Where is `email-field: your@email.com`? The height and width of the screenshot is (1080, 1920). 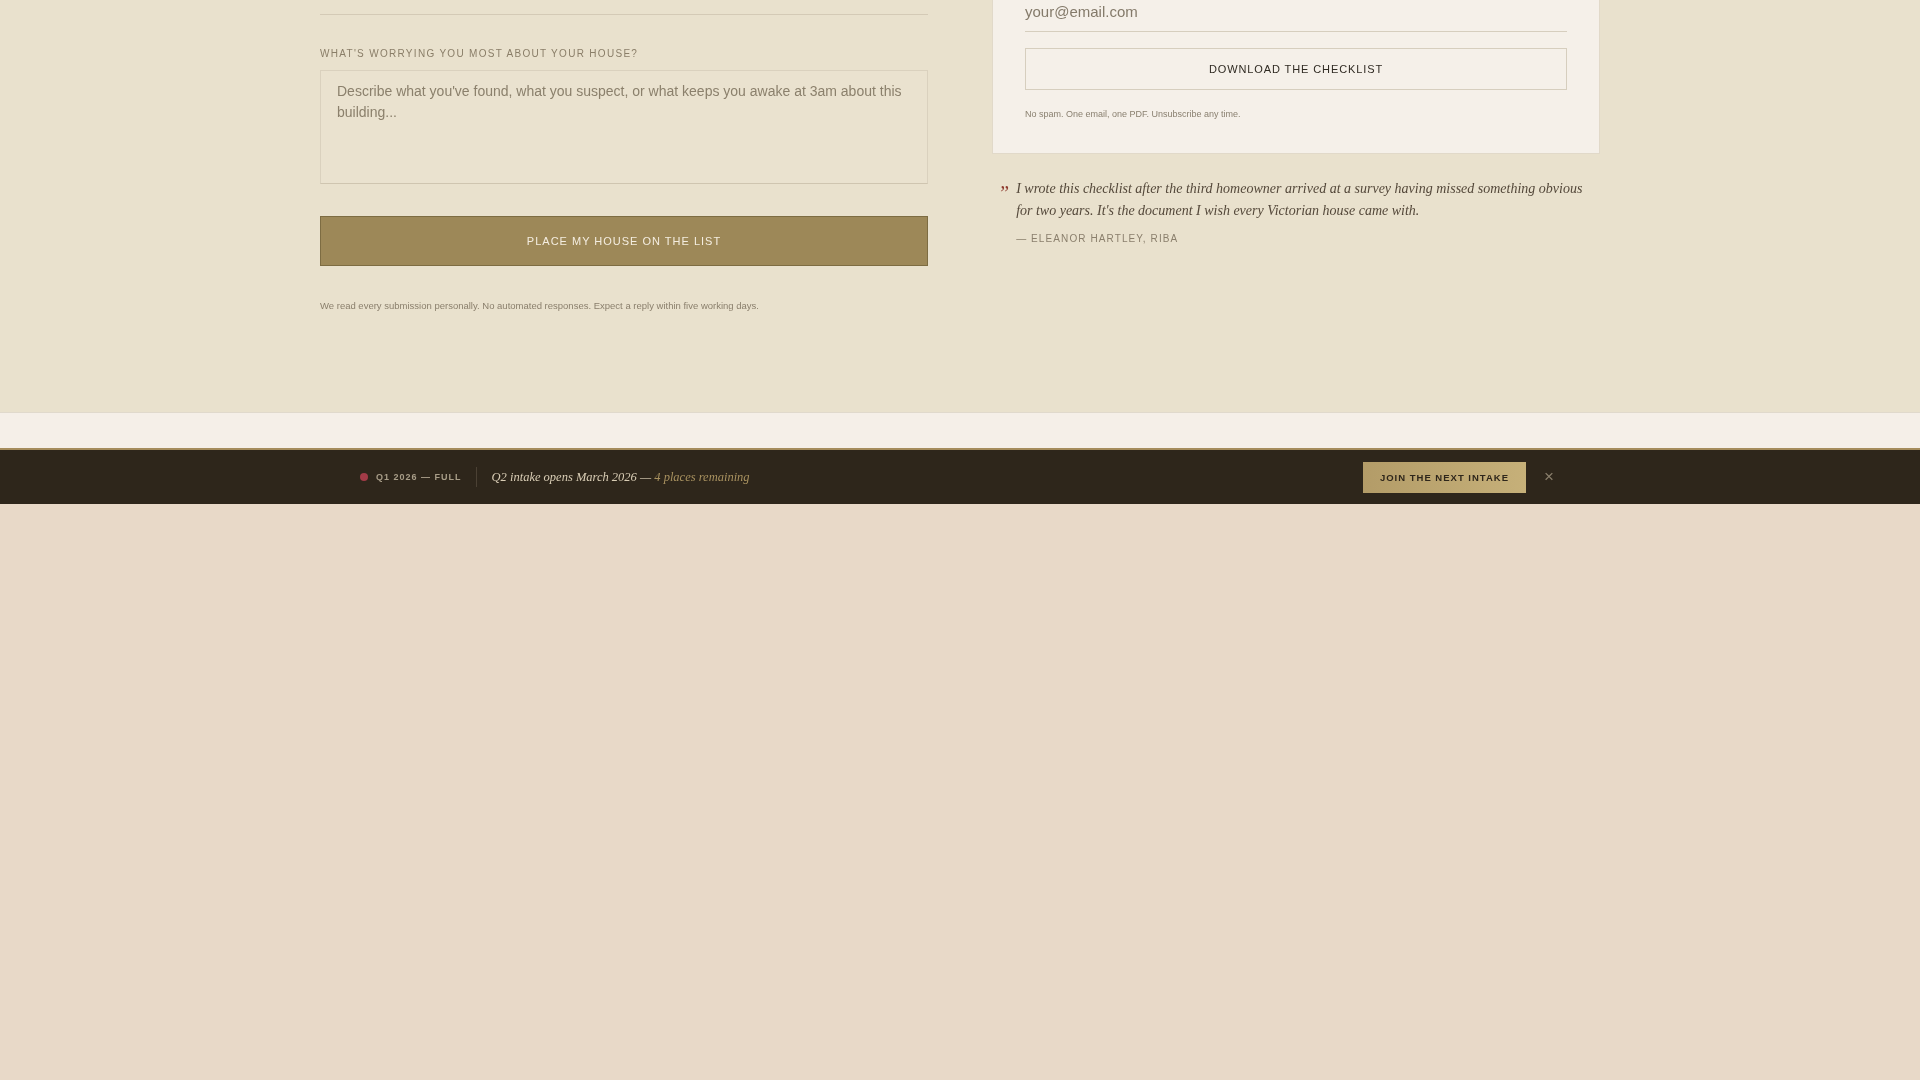
email-field: your@email.com is located at coordinates (1296, 16).